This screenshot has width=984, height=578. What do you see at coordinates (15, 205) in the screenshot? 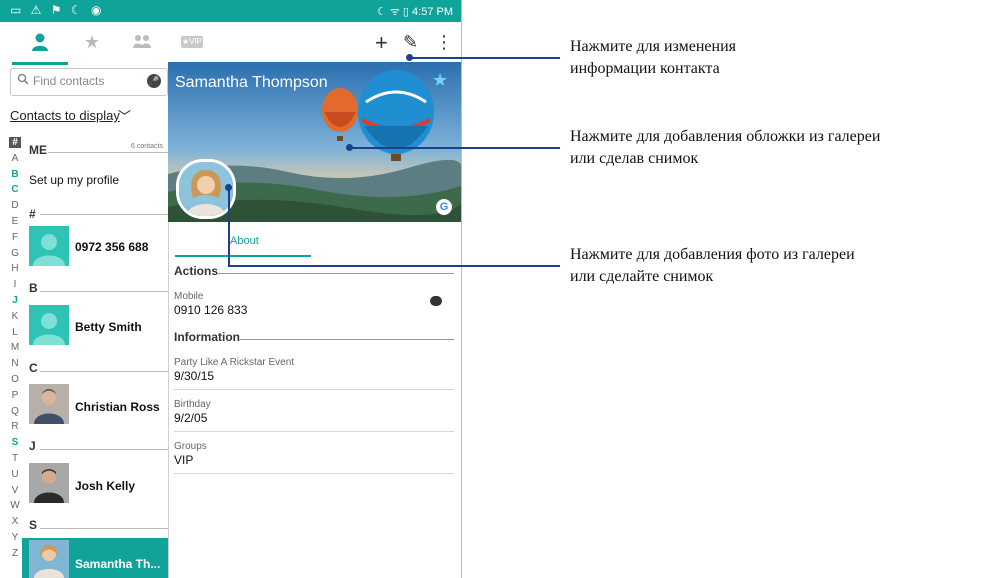
I see `alphabet-letter: D` at bounding box center [15, 205].